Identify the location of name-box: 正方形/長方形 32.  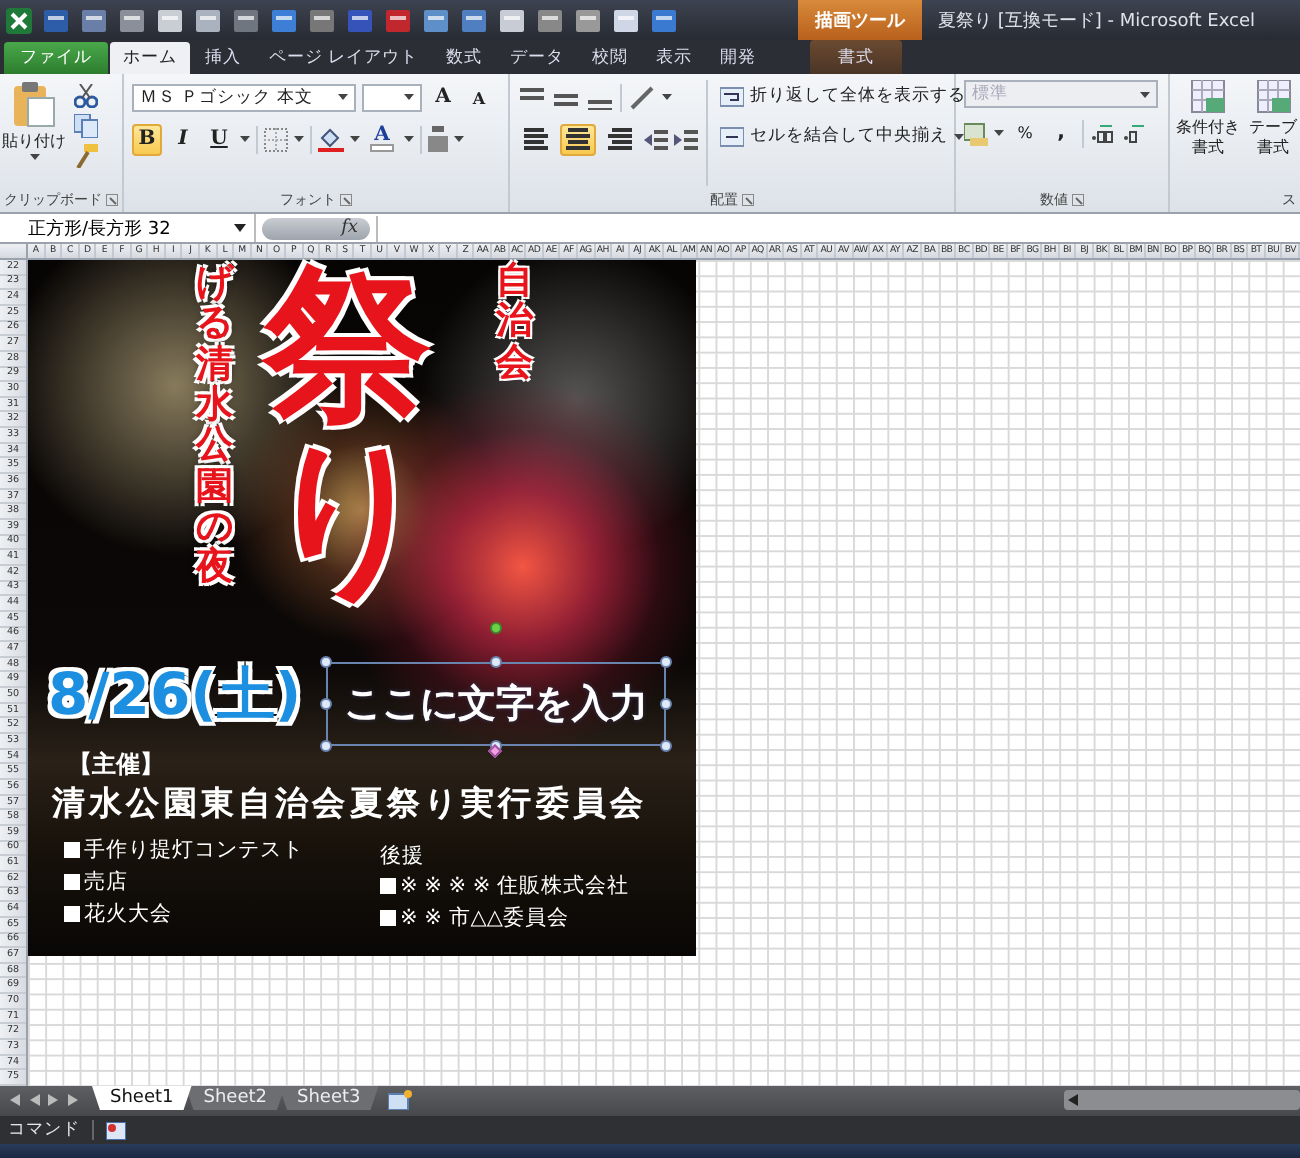
(128, 228).